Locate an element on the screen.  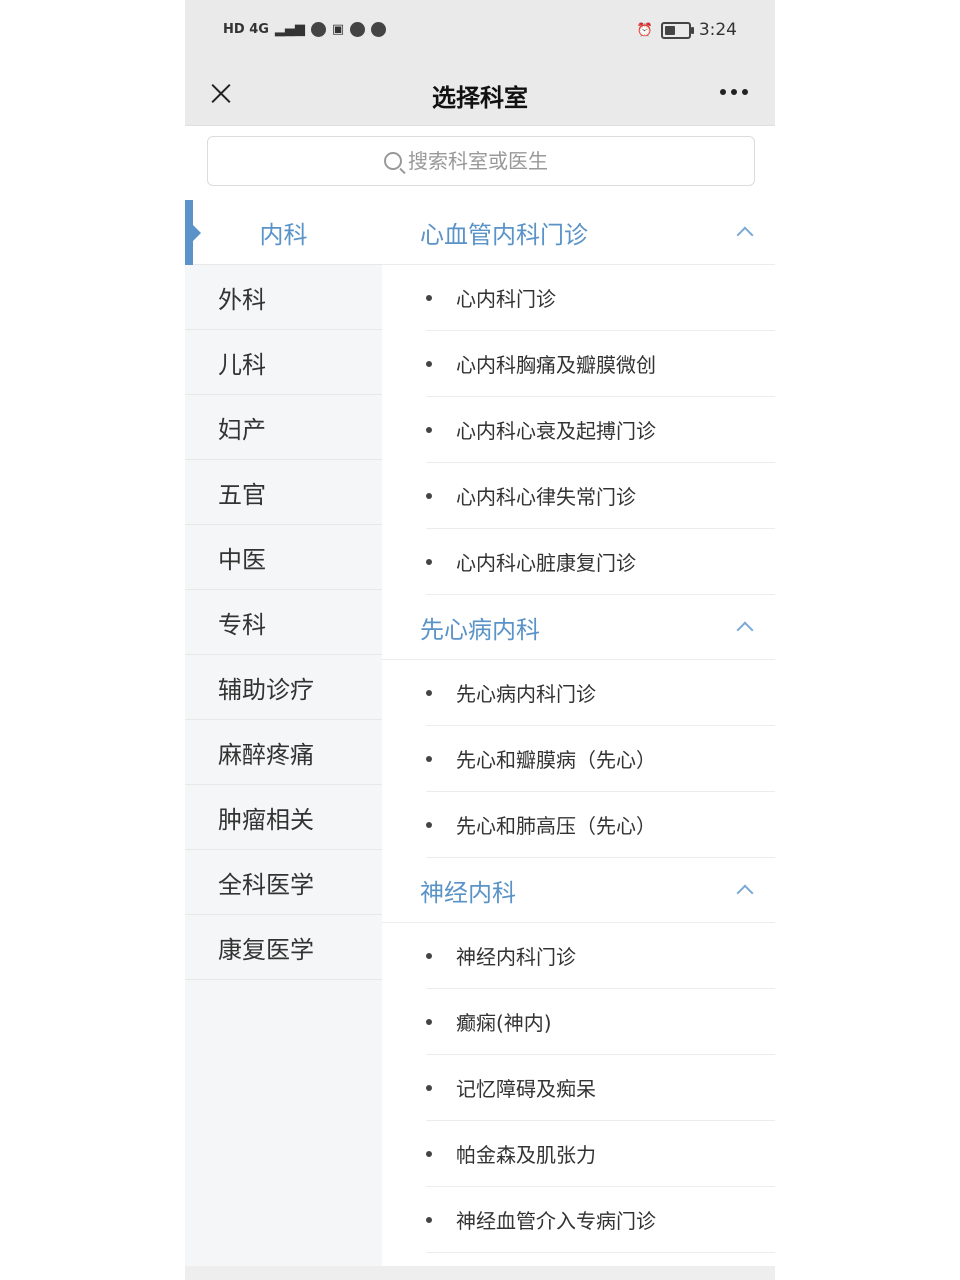
nav-item-general-medicine: 全科医学 is located at coordinates (283, 882).